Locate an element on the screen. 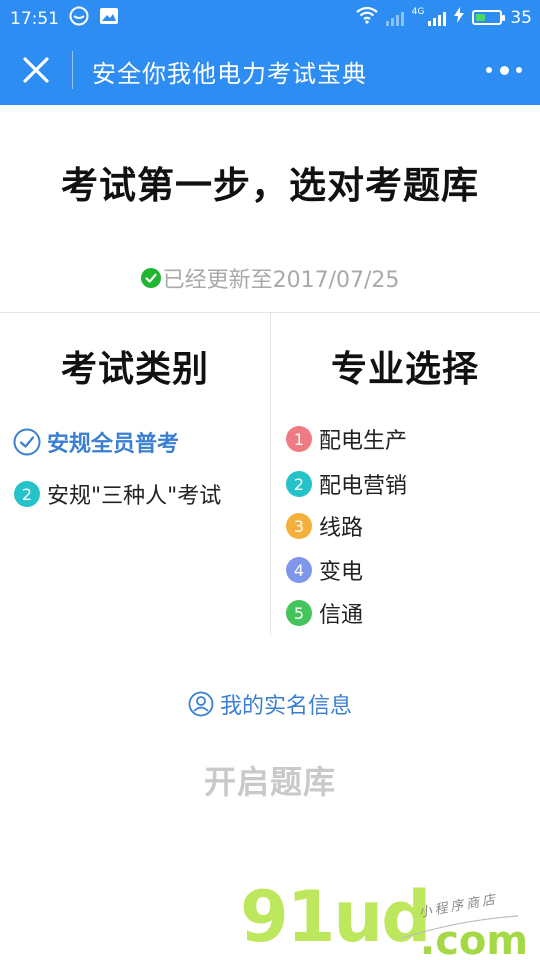  status-time: 17:51 is located at coordinates (34, 18).